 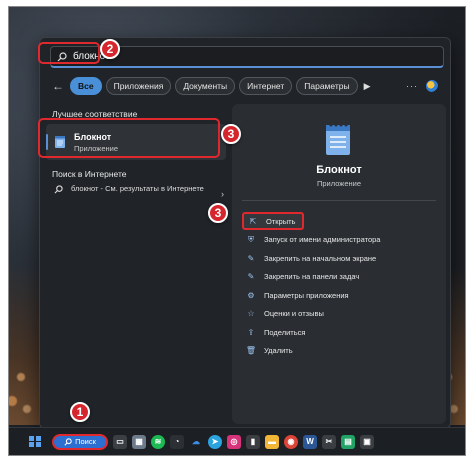 What do you see at coordinates (196, 442) in the screenshot?
I see `onedrive-icon: ☁` at bounding box center [196, 442].